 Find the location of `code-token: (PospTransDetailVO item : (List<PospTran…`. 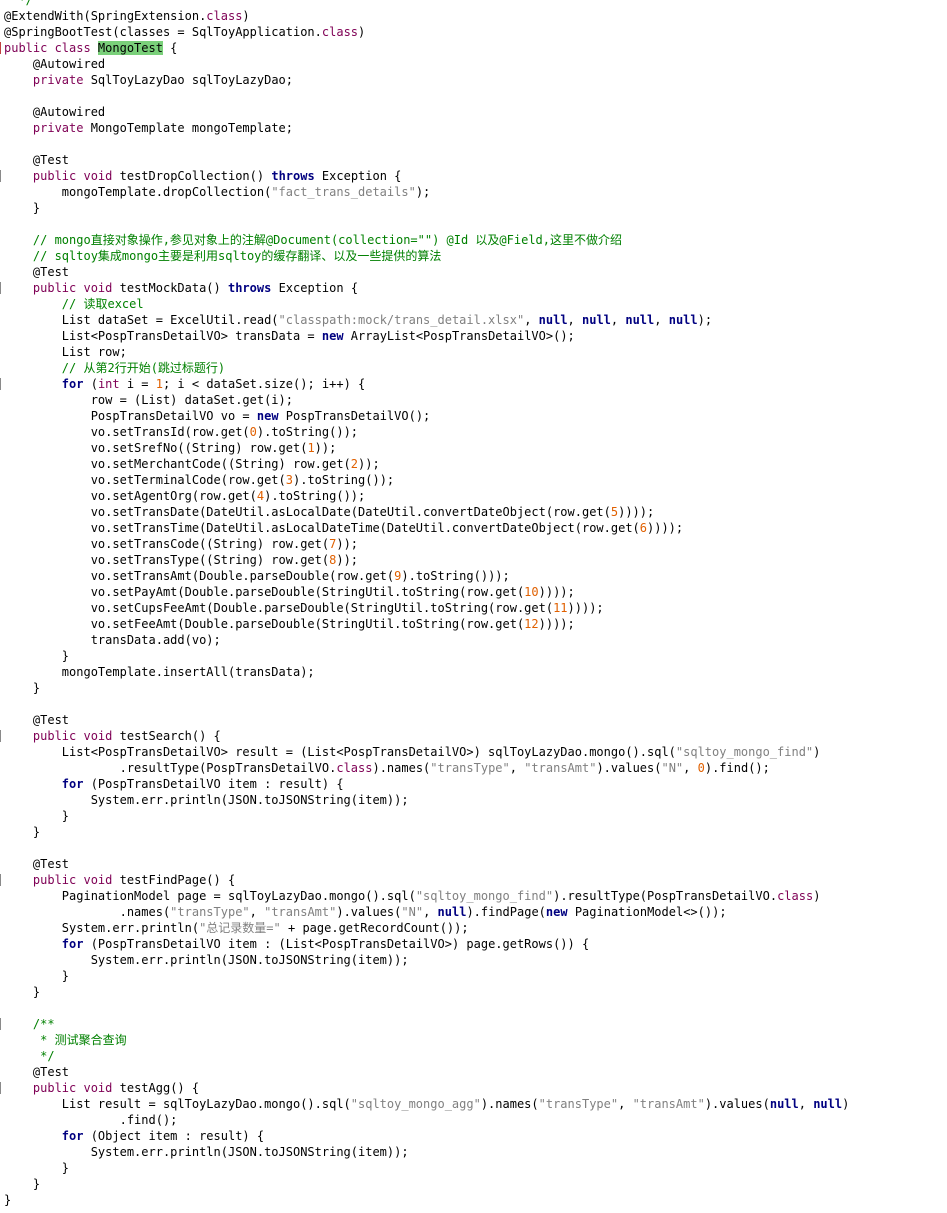

code-token: (PospTransDetailVO item : (List<PospTran… is located at coordinates (336, 944).